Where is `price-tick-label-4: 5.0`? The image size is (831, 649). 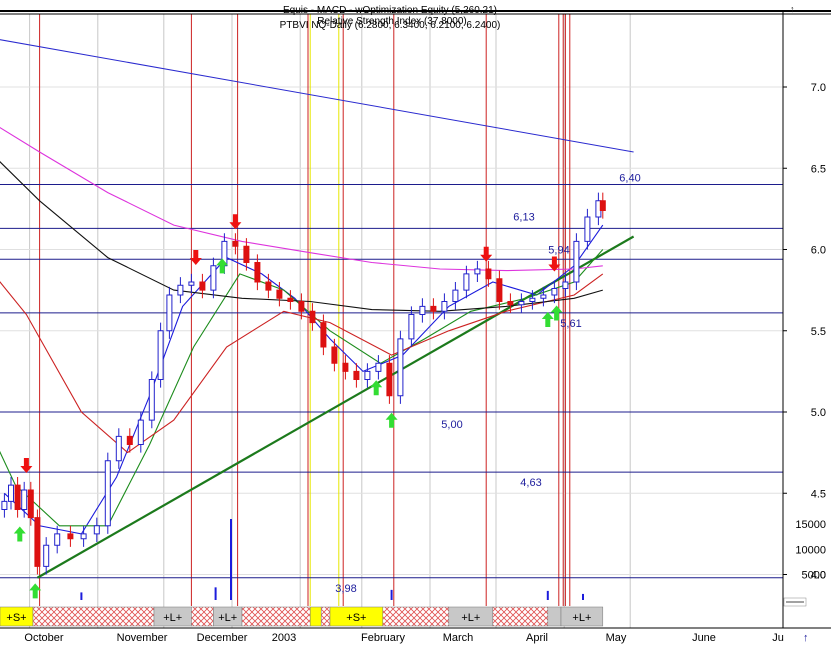 price-tick-label-4: 5.0 is located at coordinates (818, 413).